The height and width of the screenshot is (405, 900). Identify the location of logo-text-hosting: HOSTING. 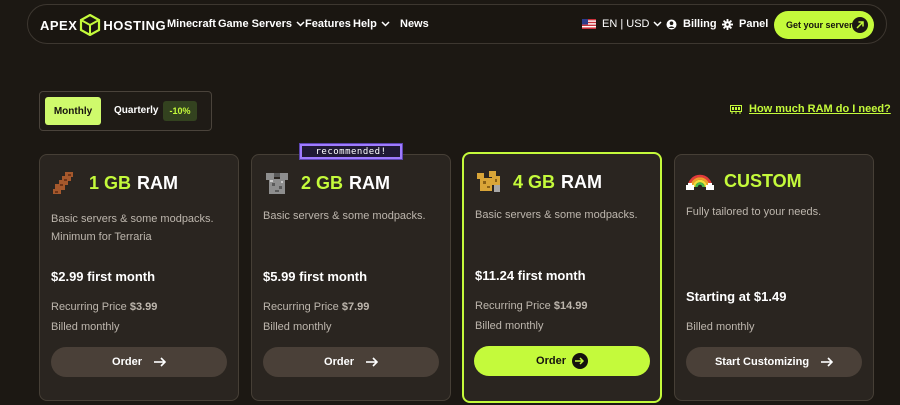
(135, 25).